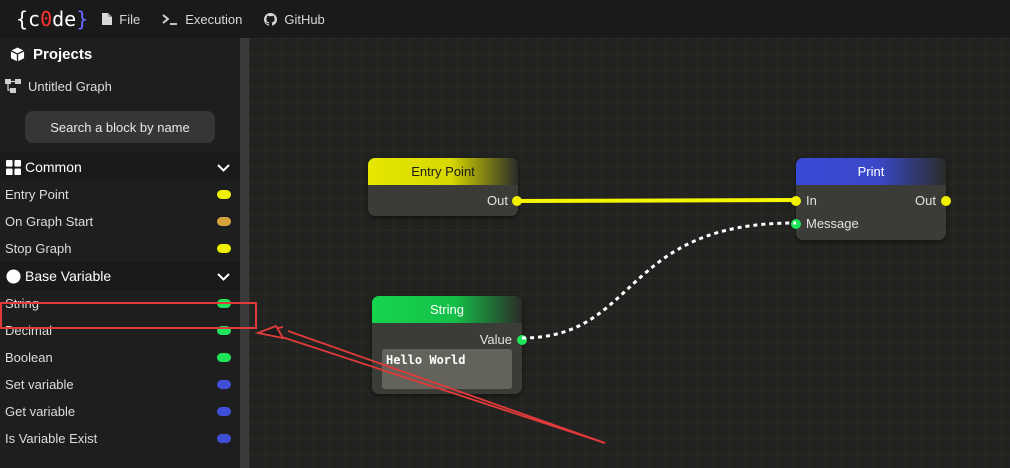 This screenshot has height=468, width=1010. What do you see at coordinates (120, 221) in the screenshot?
I see `block-item-on-graph-start: On Graph Start` at bounding box center [120, 221].